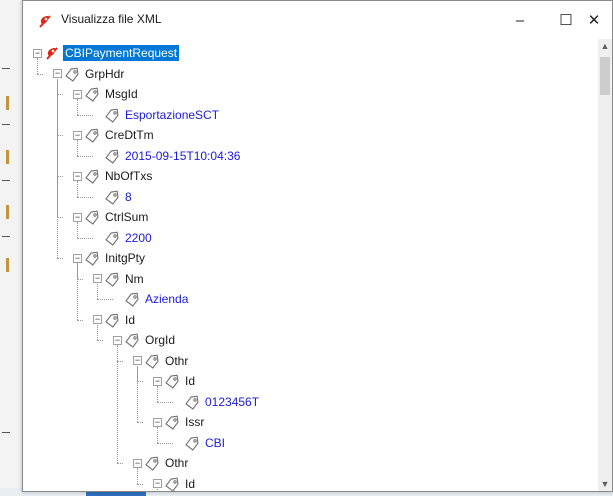 The width and height of the screenshot is (613, 496). I want to click on tree-element-node: − Issr, so click(179, 422).